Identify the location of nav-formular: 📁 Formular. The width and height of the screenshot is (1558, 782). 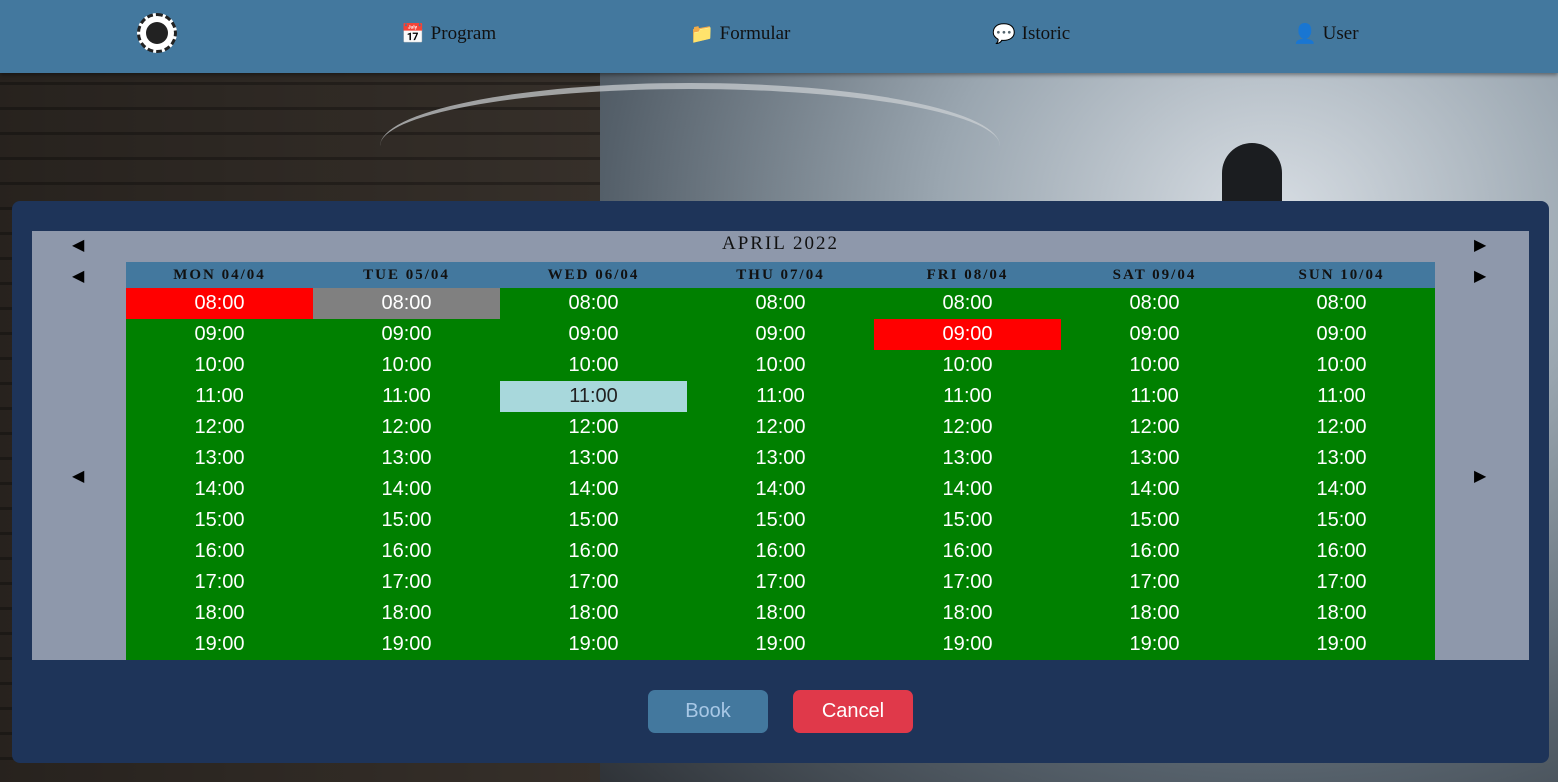
(740, 34).